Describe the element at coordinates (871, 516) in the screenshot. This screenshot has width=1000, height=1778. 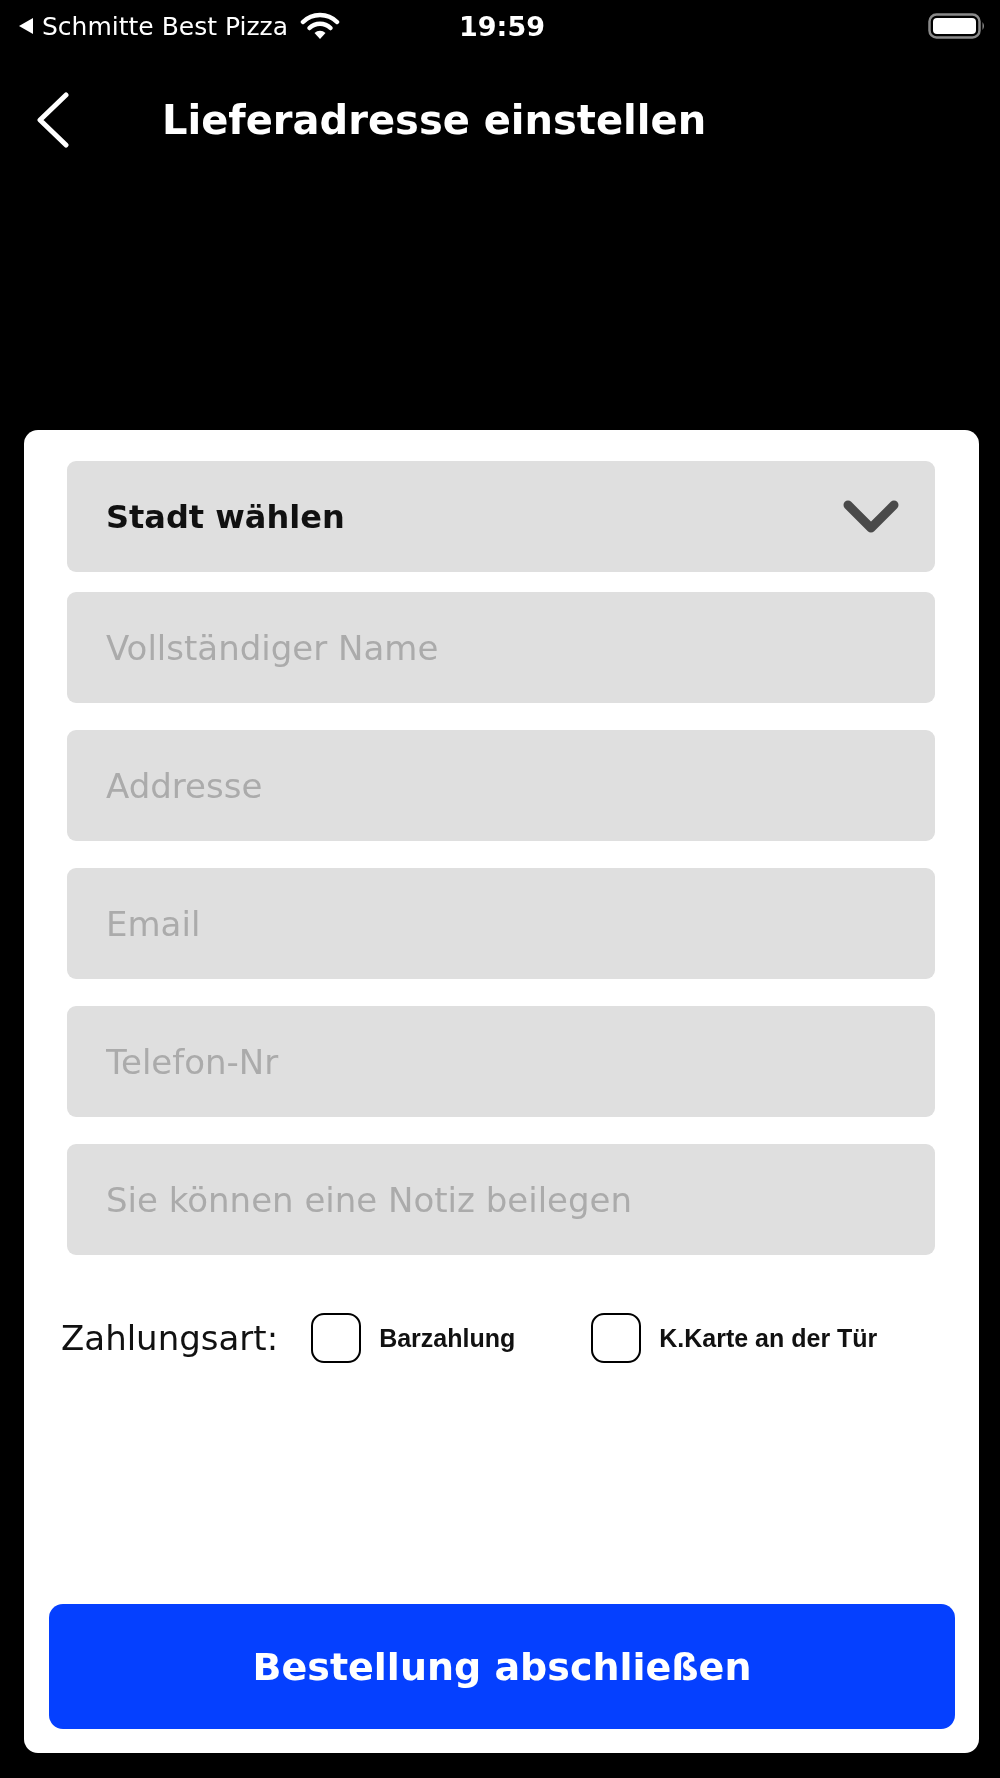
I see `chevron-down-icon` at that location.